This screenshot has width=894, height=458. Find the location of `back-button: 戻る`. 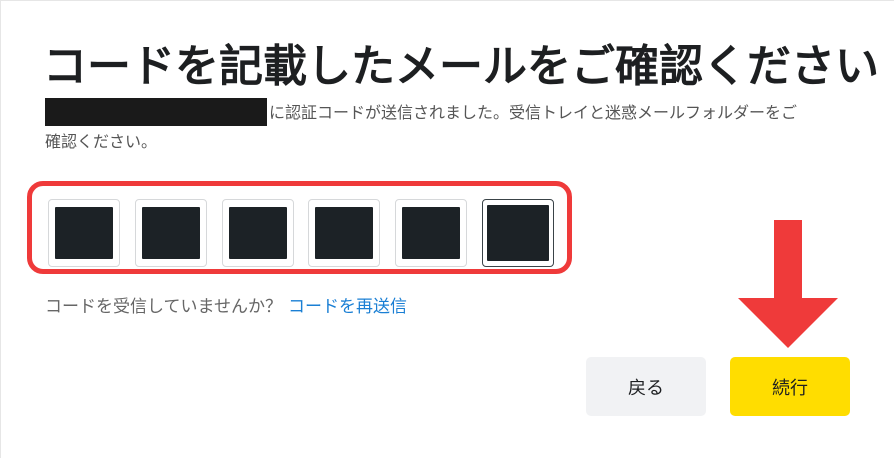

back-button: 戻る is located at coordinates (646, 386).